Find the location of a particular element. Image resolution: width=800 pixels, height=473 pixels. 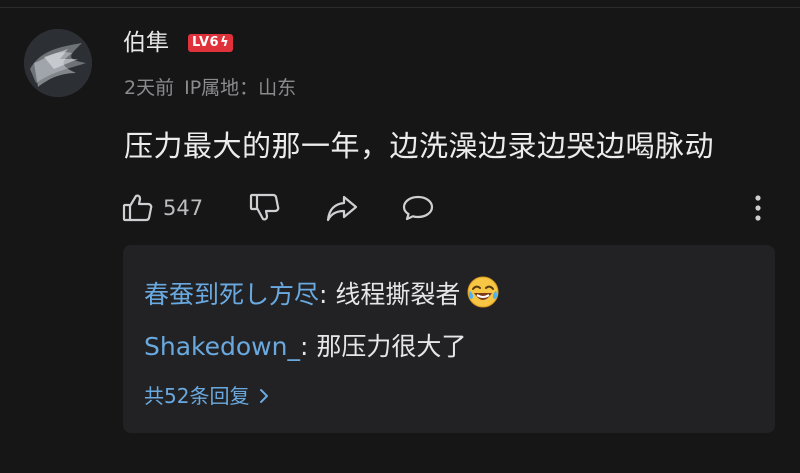

comment-bubble-icon is located at coordinates (418, 208).